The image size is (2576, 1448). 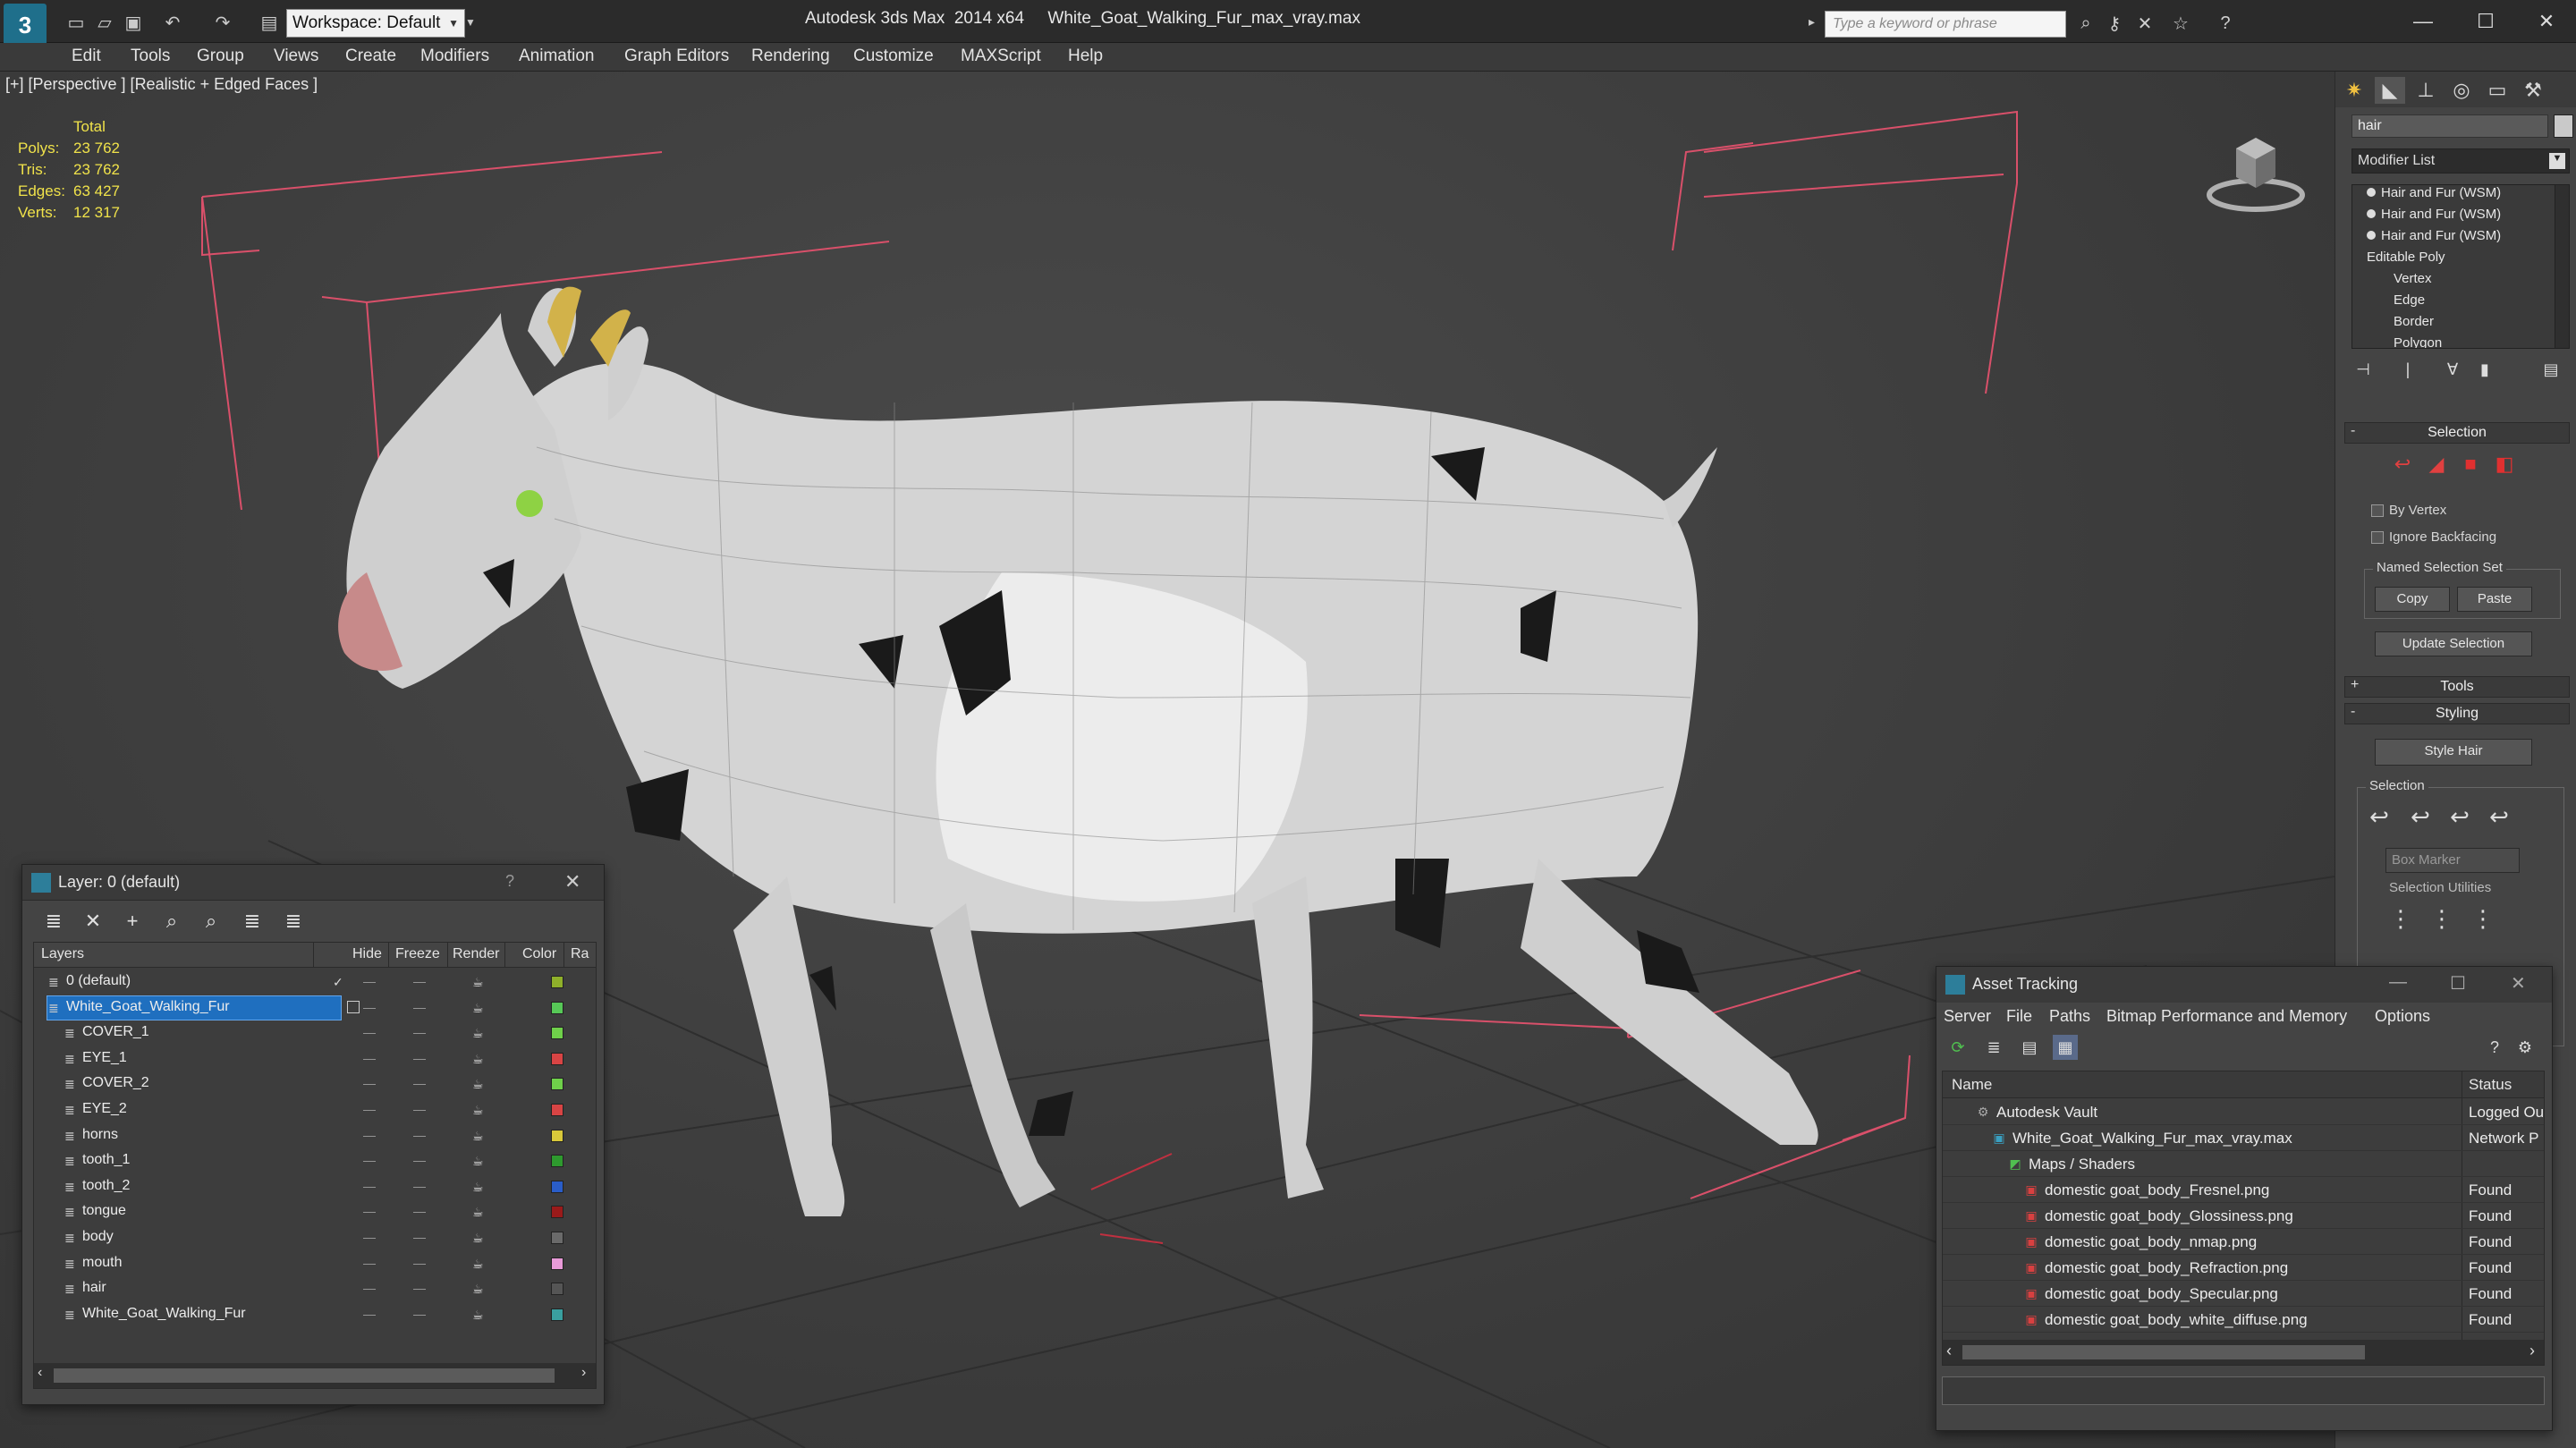 What do you see at coordinates (2243, 1352) in the screenshot?
I see `asset-horizontal-scrollbar: ‹ ›` at bounding box center [2243, 1352].